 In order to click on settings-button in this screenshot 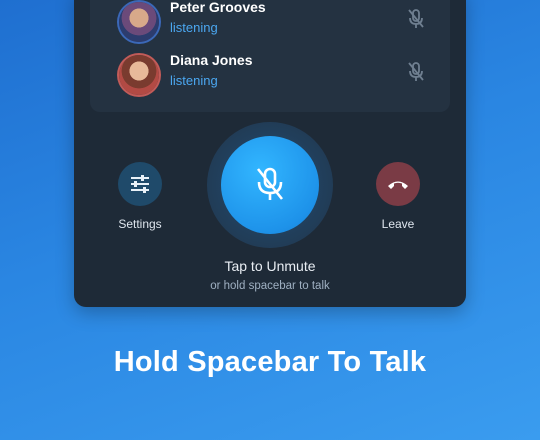, I will do `click(140, 184)`.